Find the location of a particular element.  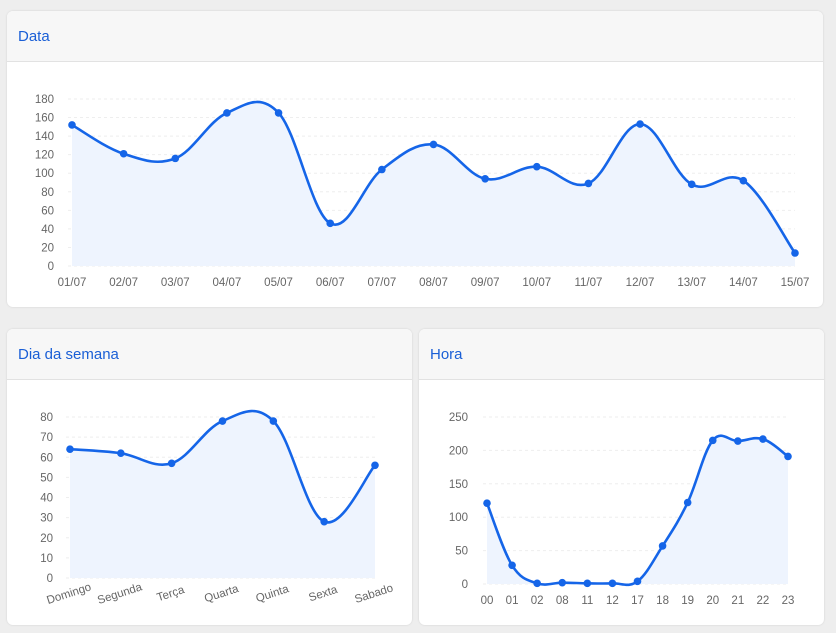

x-tick-label: 05/07 is located at coordinates (278, 283).